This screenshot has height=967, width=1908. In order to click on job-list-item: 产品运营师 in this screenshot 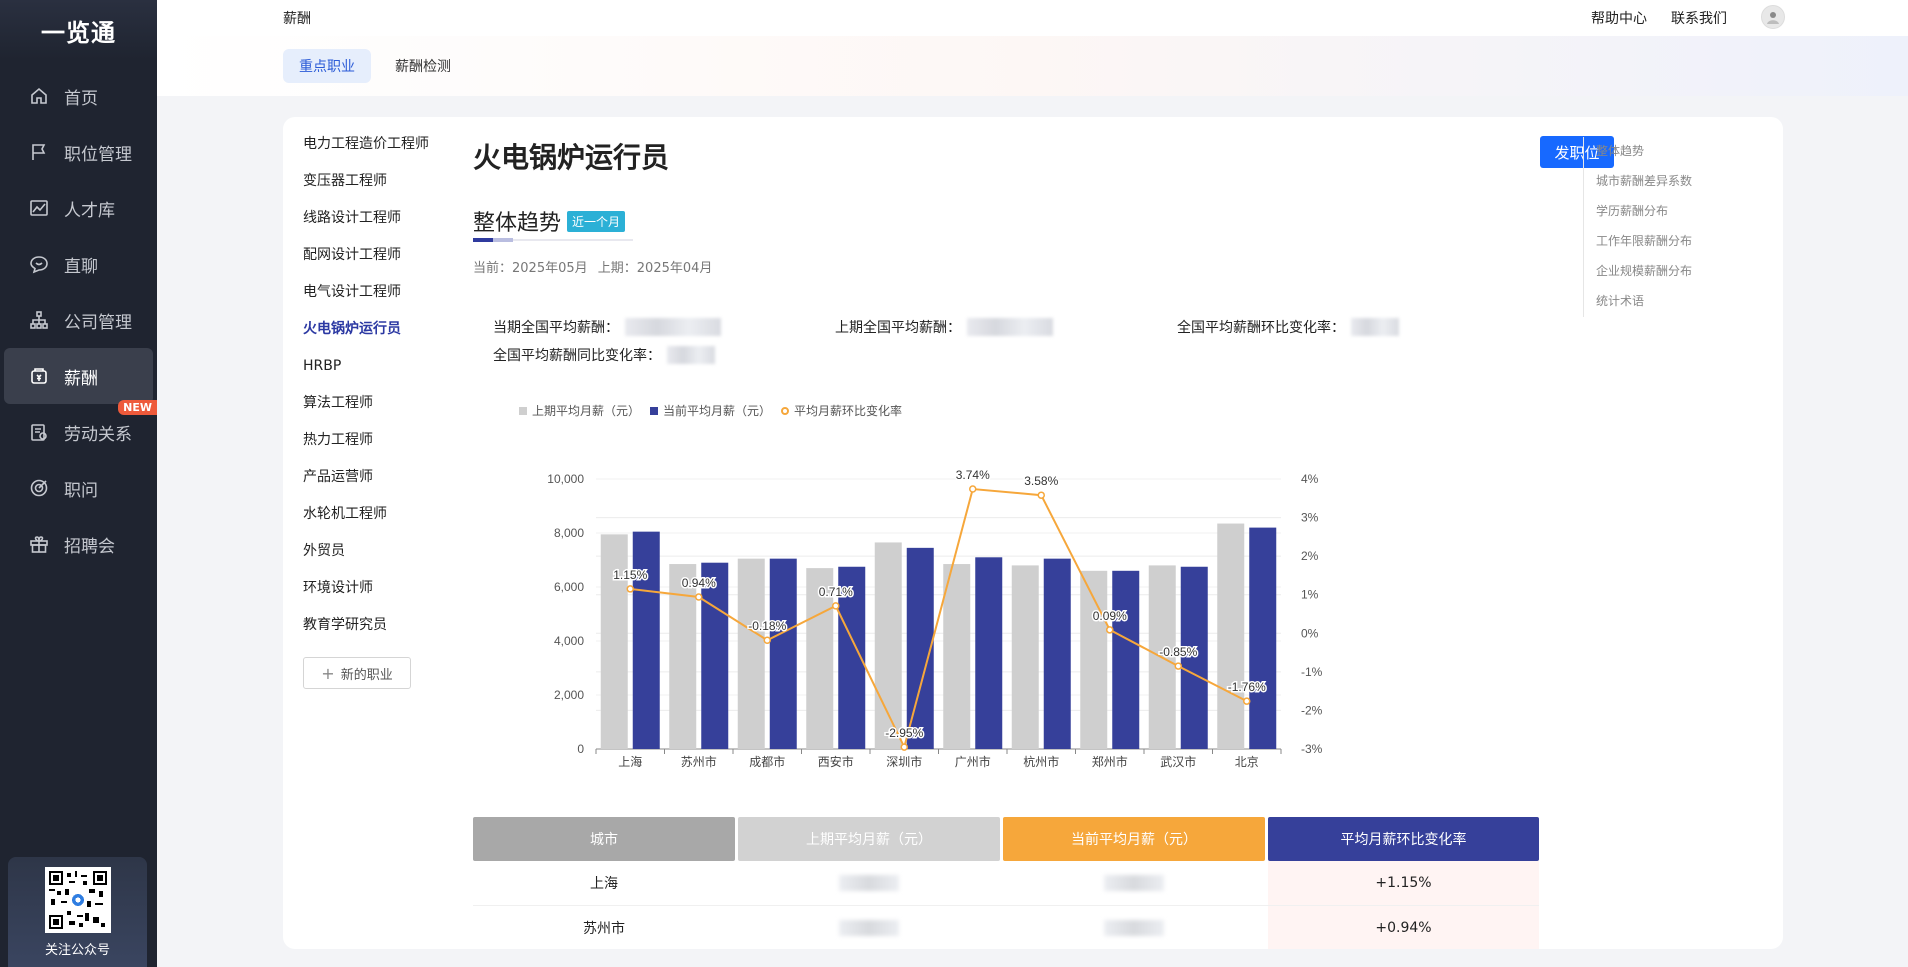, I will do `click(373, 484)`.